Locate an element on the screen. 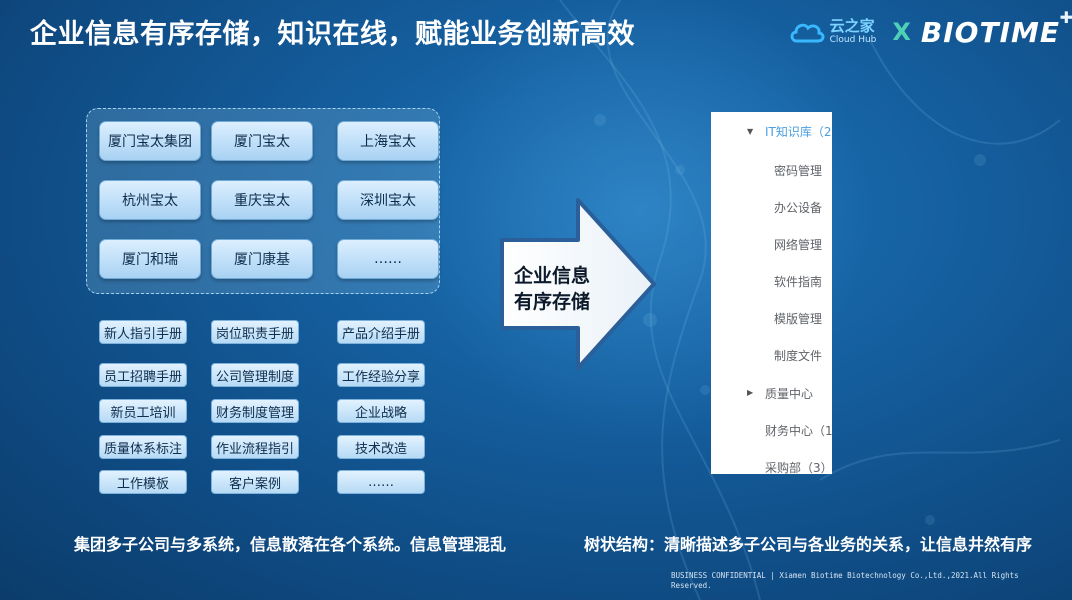 Image resolution: width=1072 pixels, height=600 pixels. document-item: 财务制度管理 is located at coordinates (255, 411).